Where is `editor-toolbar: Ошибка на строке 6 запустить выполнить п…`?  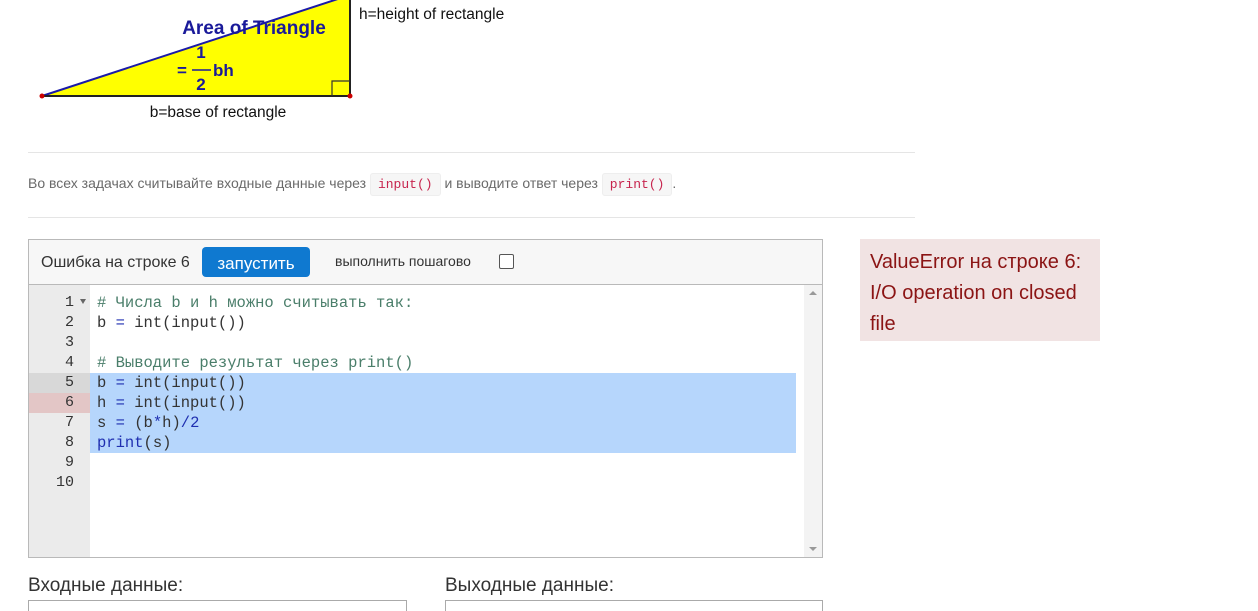
editor-toolbar: Ошибка на строке 6 запустить выполнить п… is located at coordinates (425, 262).